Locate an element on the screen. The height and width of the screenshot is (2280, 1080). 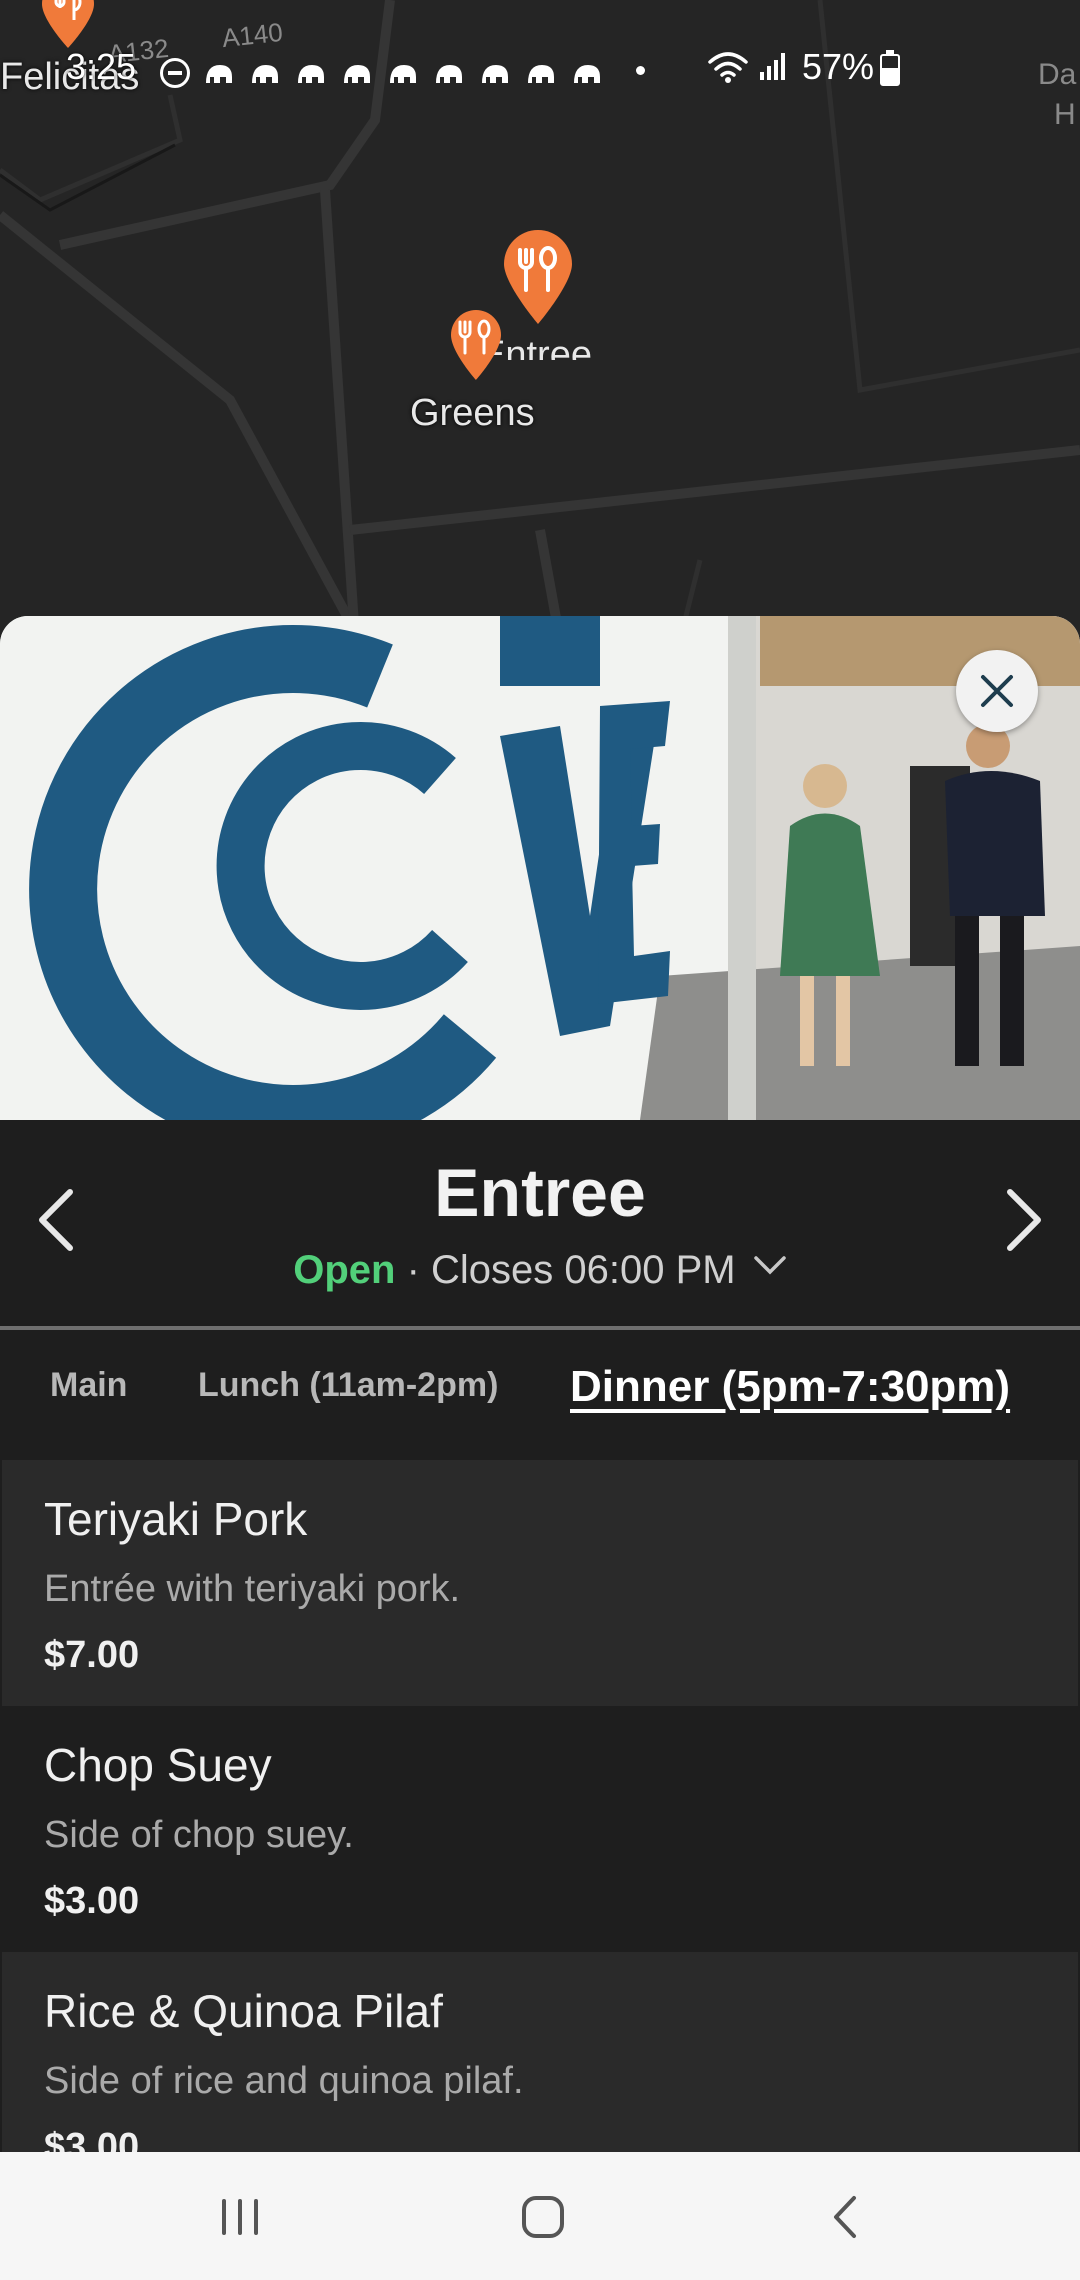
location-header: Entree Open · Closes 06:00 PM is located at coordinates (540, 1225).